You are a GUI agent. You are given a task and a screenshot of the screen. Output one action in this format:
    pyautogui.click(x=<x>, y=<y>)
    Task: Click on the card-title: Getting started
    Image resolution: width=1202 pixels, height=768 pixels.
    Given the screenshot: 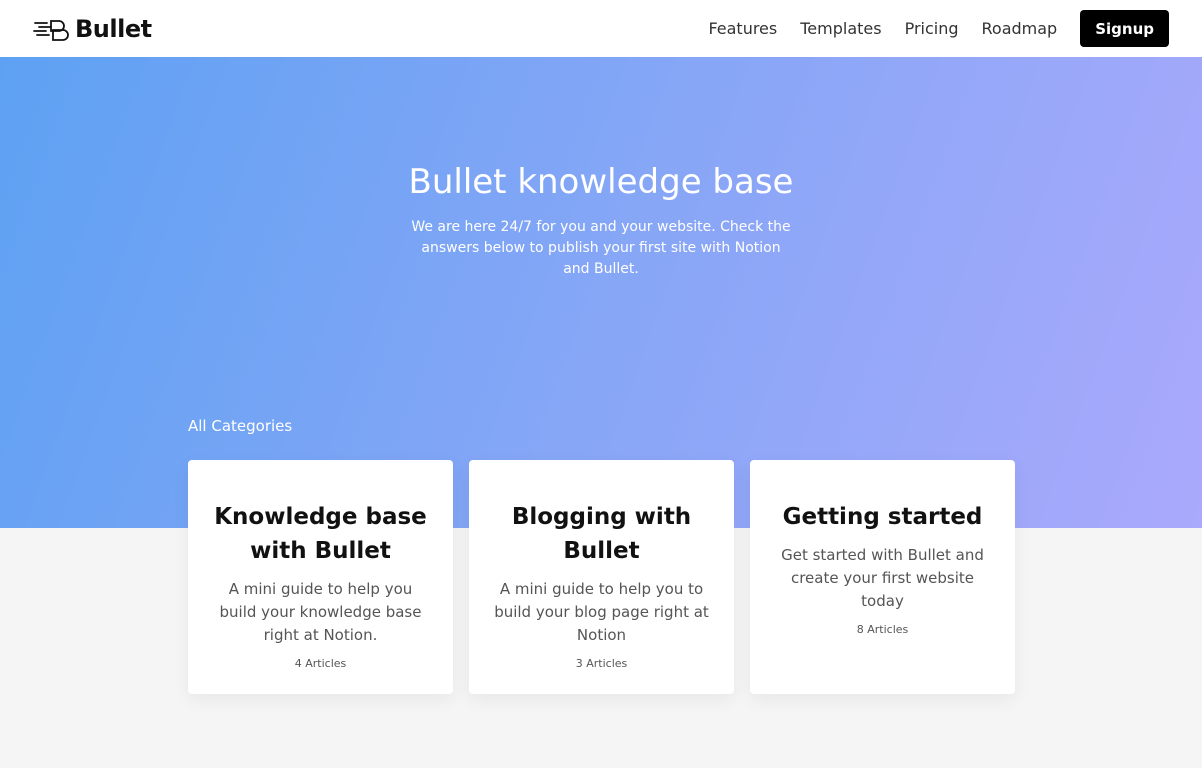 What is the action you would take?
    pyautogui.click(x=882, y=517)
    